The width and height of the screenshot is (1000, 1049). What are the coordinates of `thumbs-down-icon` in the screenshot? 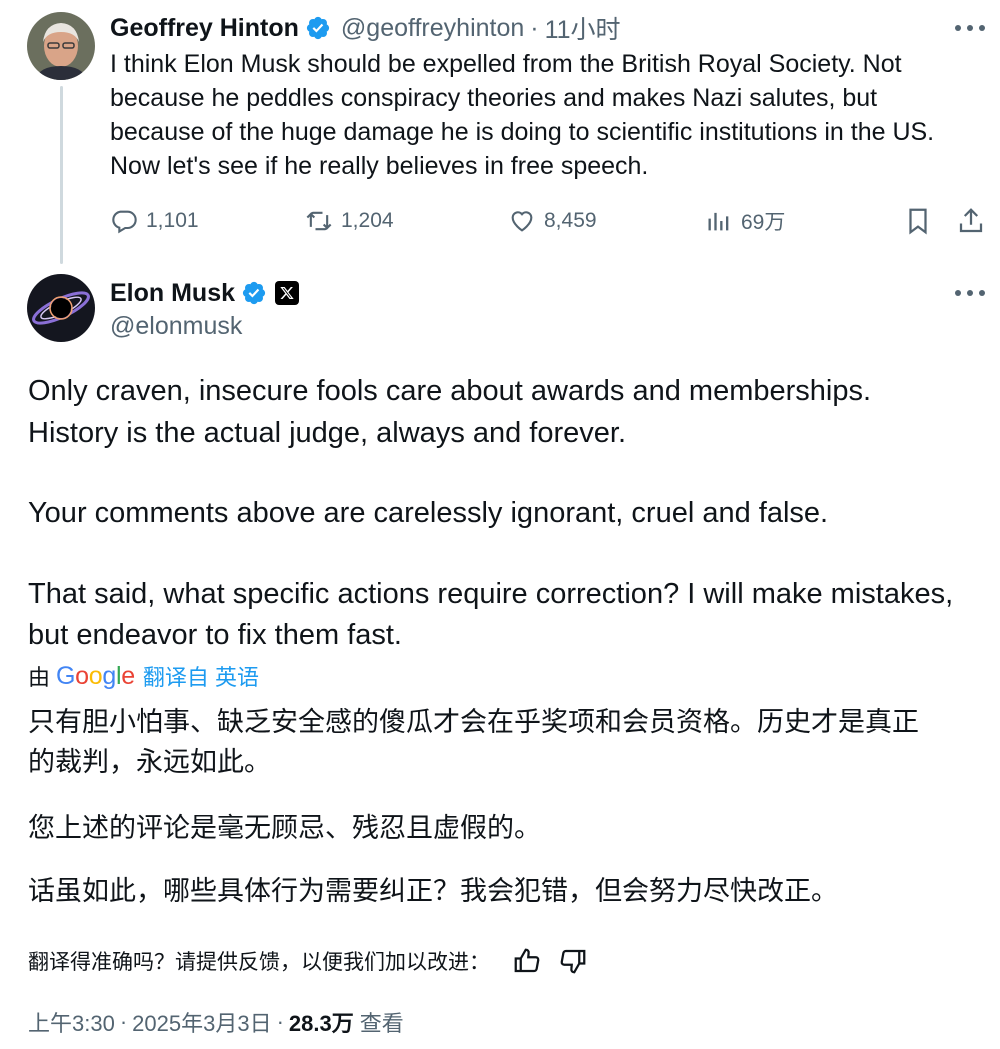 It's located at (573, 961).